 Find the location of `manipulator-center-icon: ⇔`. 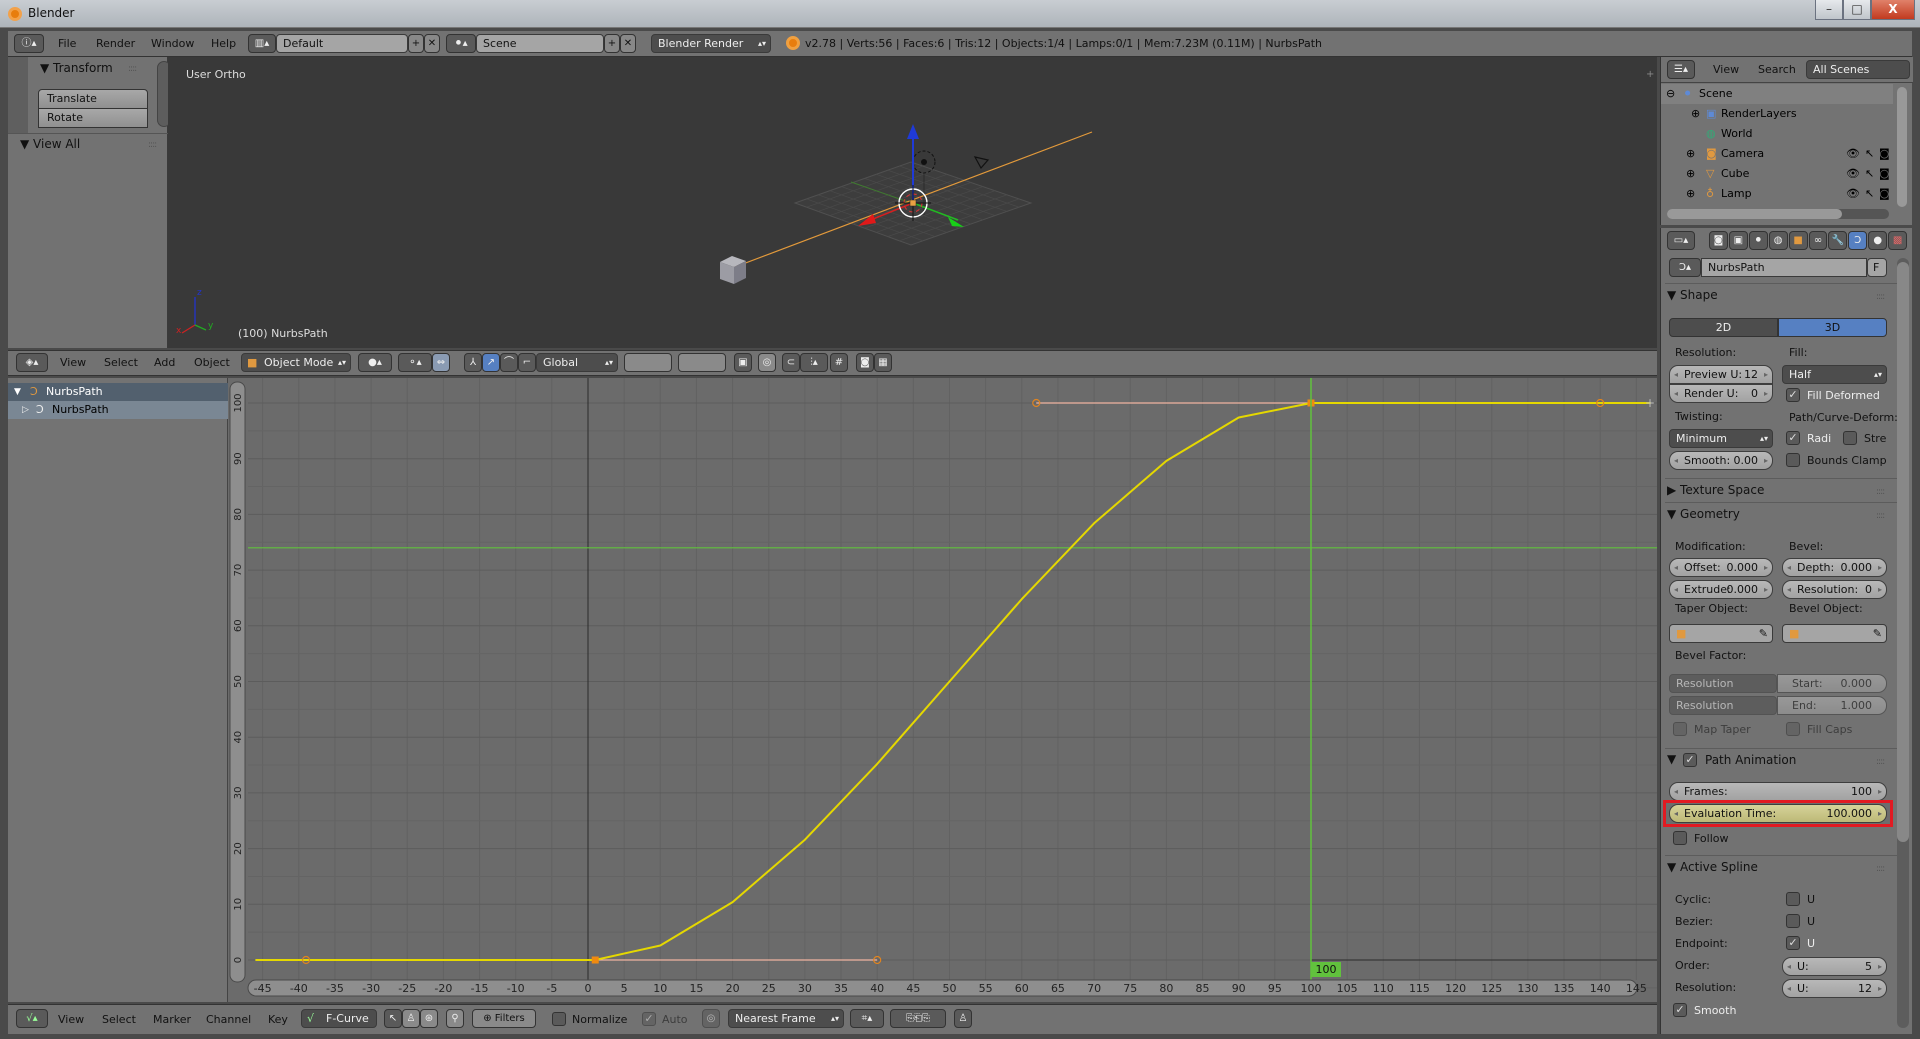

manipulator-center-icon: ⇔ is located at coordinates (441, 362).